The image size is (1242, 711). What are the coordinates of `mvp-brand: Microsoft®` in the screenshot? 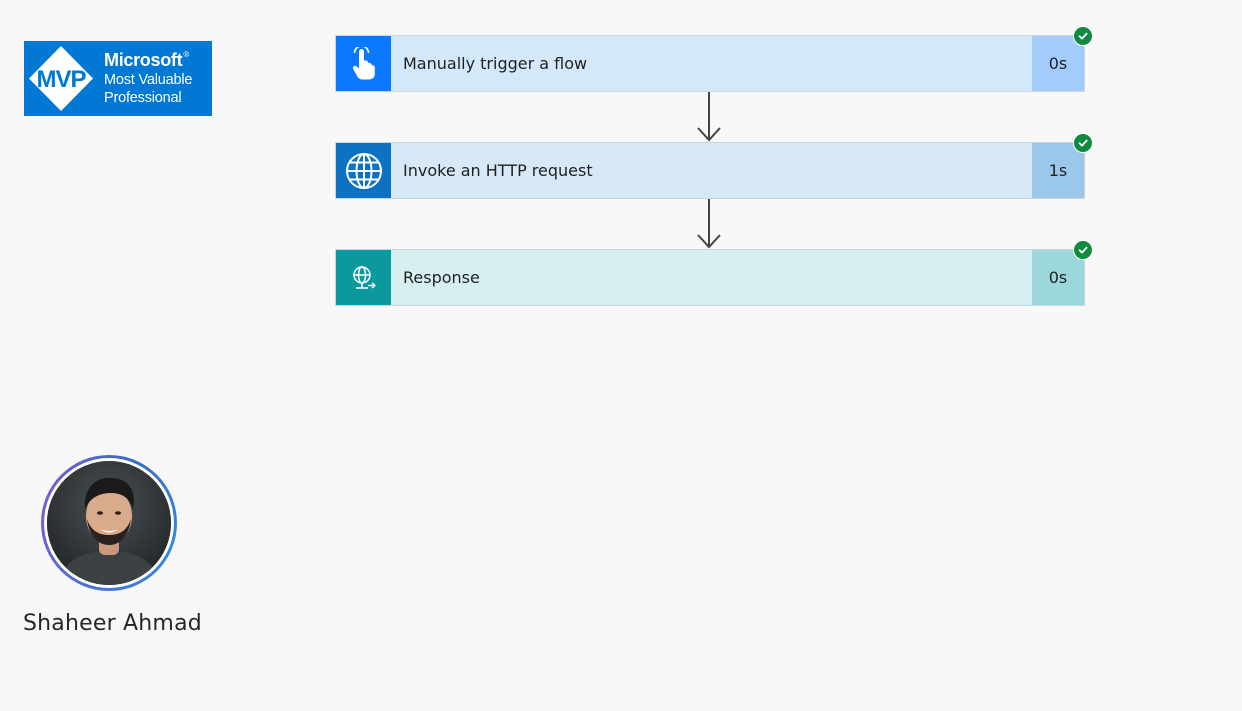 It's located at (148, 59).